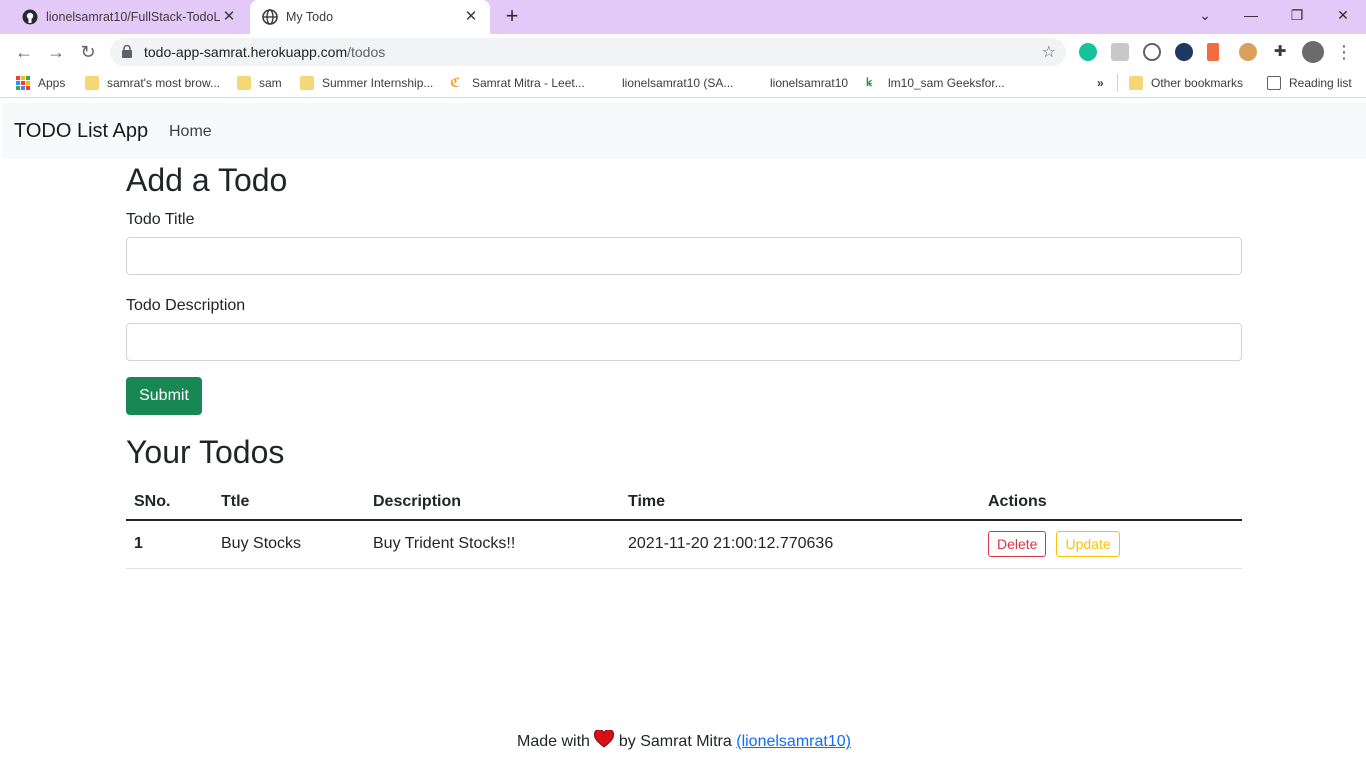 This screenshot has width=1366, height=768. Describe the element at coordinates (1152, 52) in the screenshot. I see `speed-extension-icon` at that location.